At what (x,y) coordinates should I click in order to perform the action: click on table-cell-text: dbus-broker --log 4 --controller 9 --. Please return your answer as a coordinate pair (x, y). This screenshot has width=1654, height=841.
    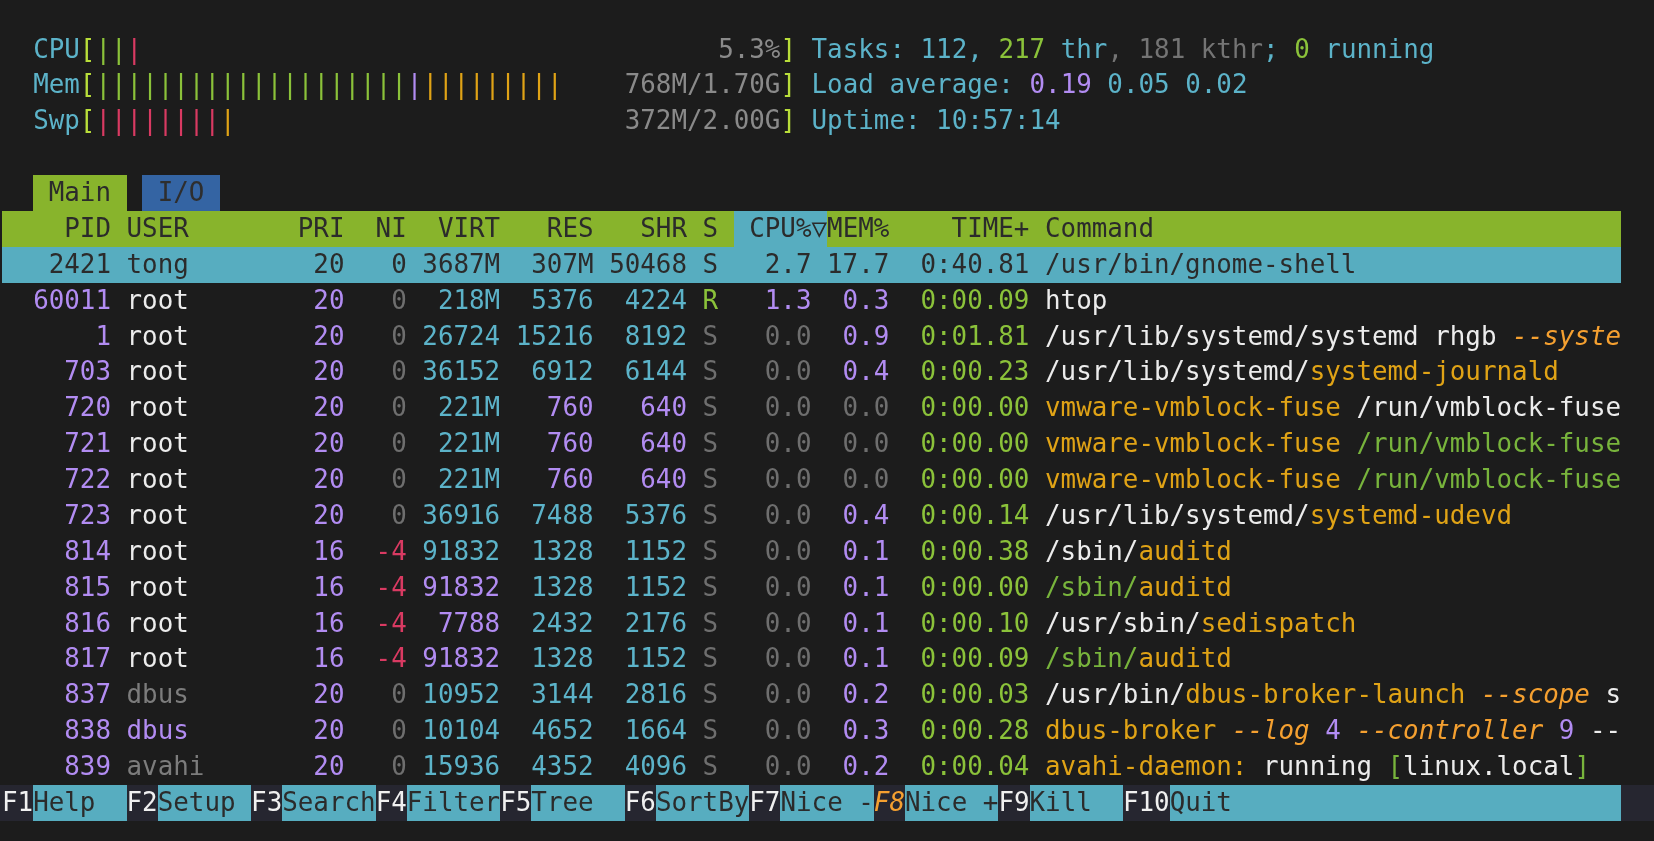
    Looking at the image, I should click on (1333, 731).